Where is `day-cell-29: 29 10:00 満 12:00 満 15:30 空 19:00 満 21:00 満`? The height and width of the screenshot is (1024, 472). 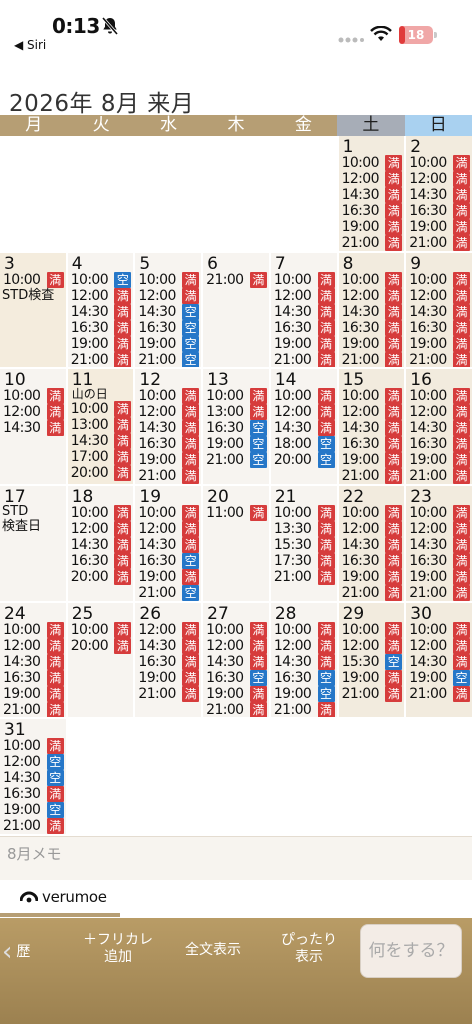
day-cell-29: 29 10:00 満 12:00 満 15:30 空 19:00 満 21:00 満 is located at coordinates (371, 660).